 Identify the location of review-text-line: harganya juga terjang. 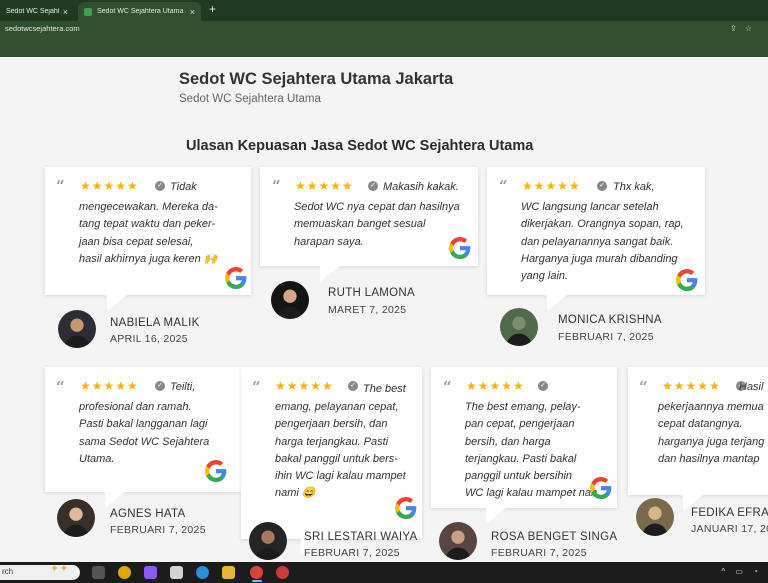
(711, 441).